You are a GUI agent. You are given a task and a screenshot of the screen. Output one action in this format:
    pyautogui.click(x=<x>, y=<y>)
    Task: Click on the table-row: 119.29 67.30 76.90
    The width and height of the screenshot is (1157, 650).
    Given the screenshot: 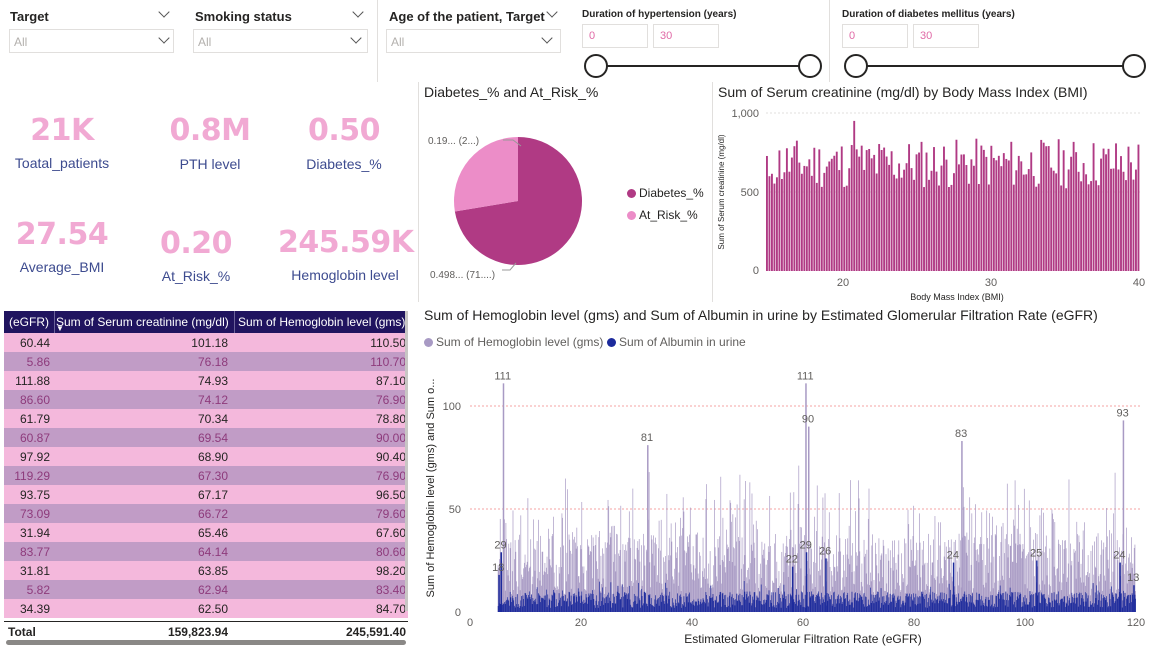 What is the action you would take?
    pyautogui.click(x=206, y=475)
    